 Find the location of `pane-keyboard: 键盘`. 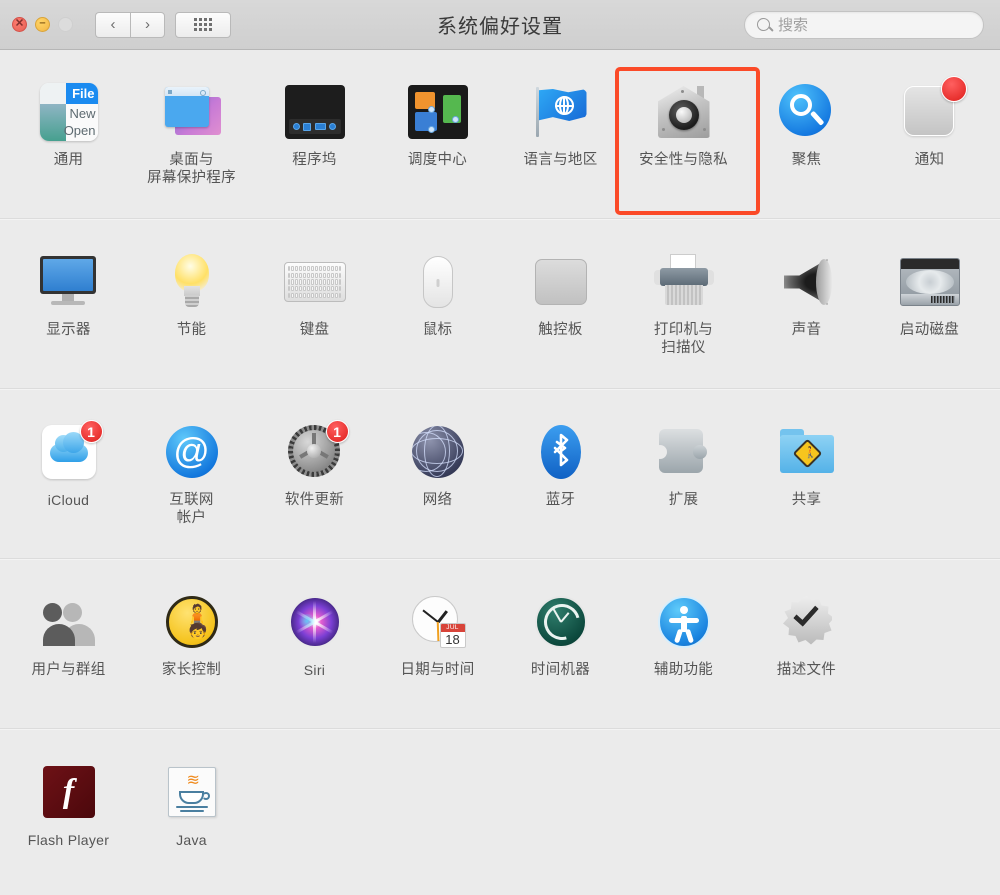

pane-keyboard: 键盘 is located at coordinates (314, 312).